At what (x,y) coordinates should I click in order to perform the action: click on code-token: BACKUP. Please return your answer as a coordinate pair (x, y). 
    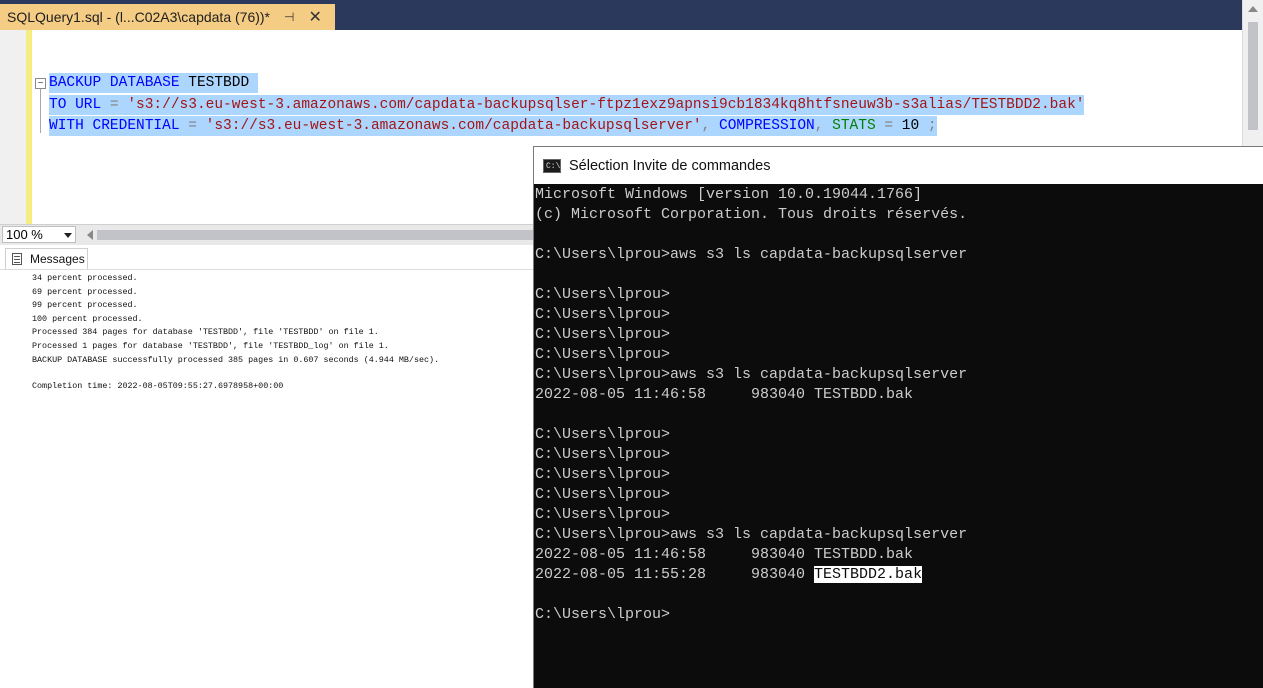
    Looking at the image, I should click on (75, 83).